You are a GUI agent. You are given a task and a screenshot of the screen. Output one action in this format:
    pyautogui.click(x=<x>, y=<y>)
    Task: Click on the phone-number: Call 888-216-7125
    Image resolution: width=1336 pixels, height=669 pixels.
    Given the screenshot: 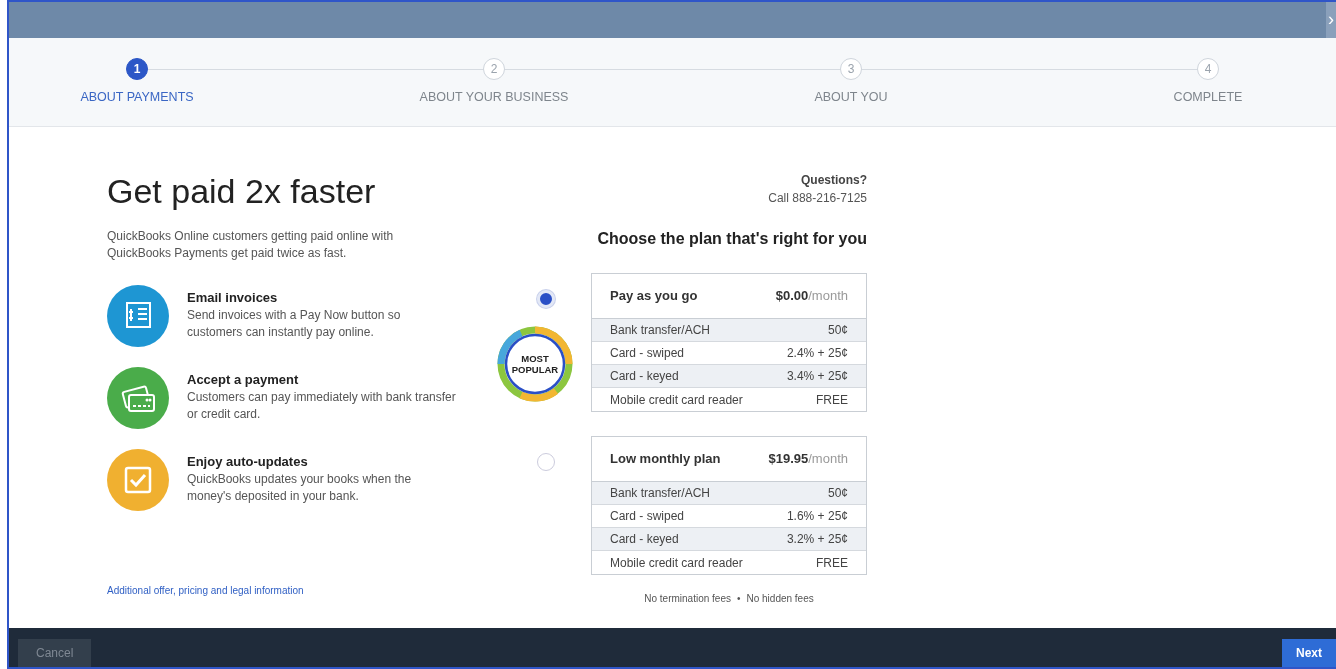 What is the action you would take?
    pyautogui.click(x=817, y=198)
    